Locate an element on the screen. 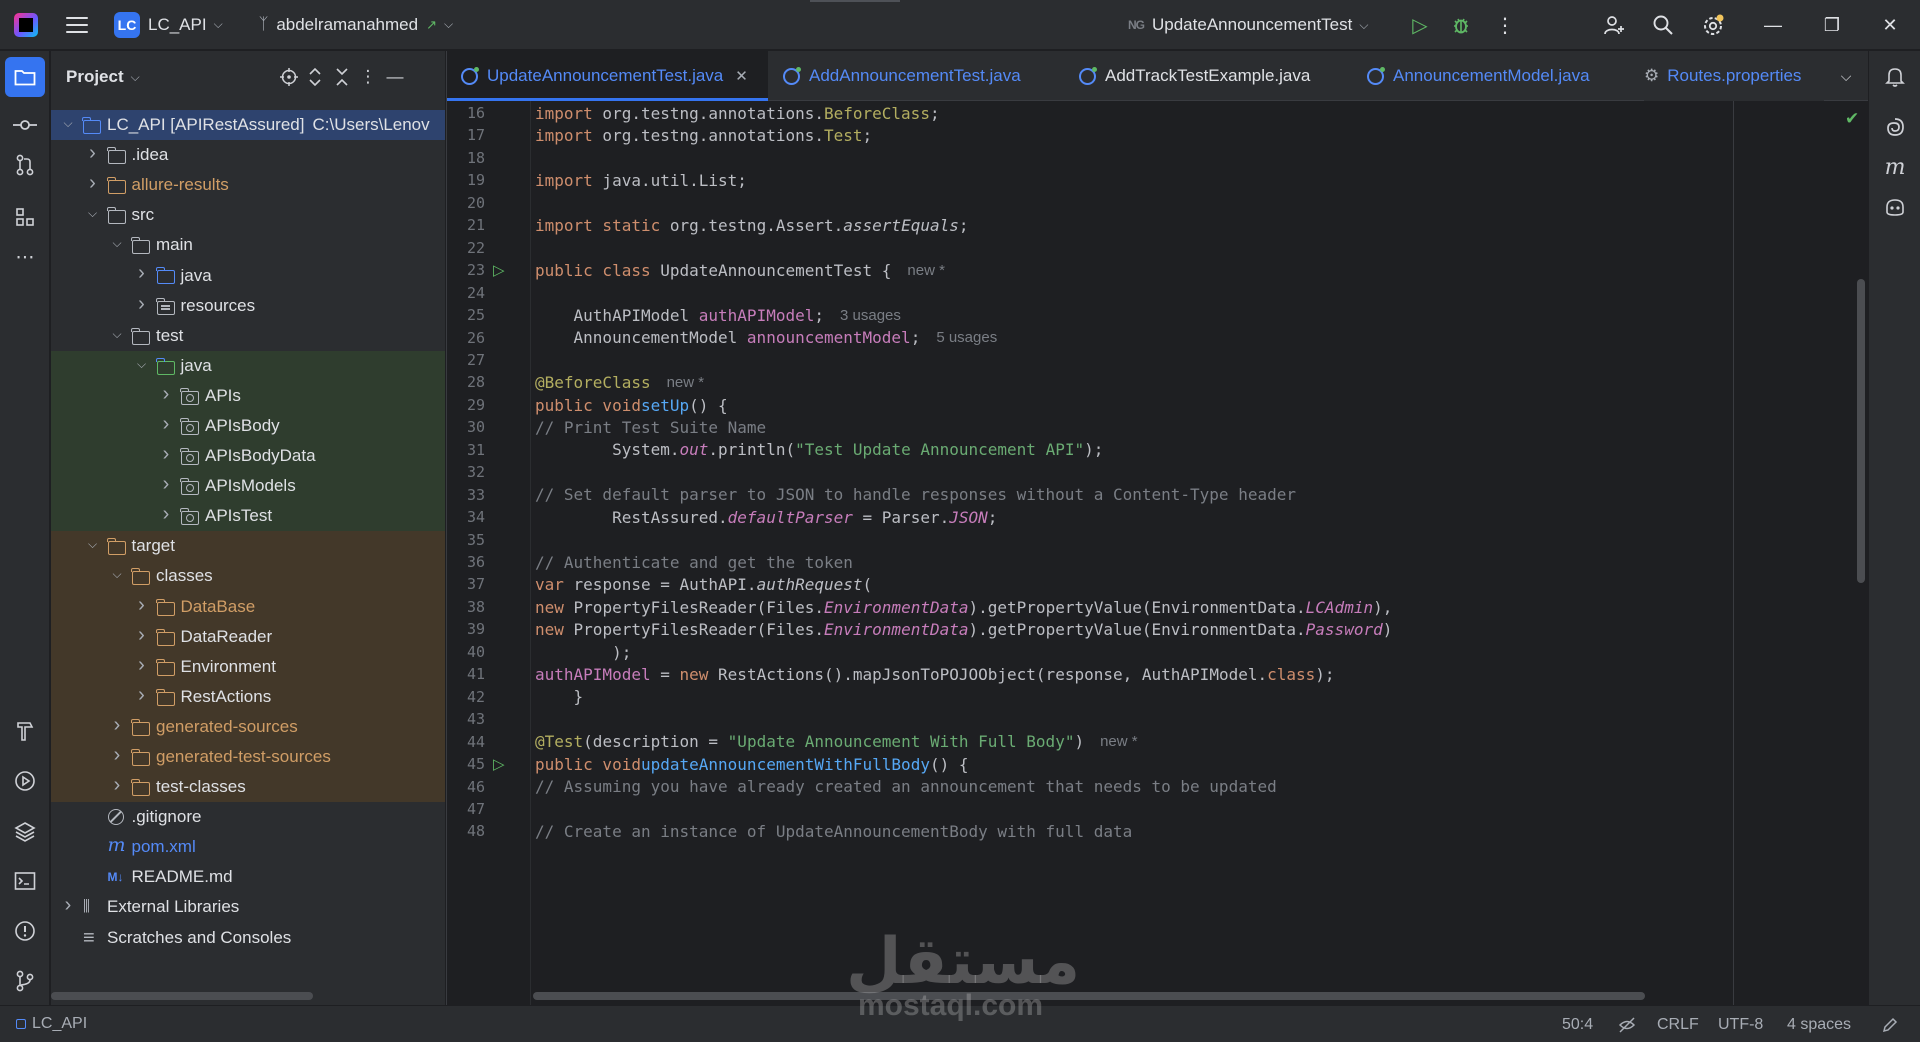 This screenshot has width=1920, height=1042. editor-vertical-scrollbar is located at coordinates (1861, 431).